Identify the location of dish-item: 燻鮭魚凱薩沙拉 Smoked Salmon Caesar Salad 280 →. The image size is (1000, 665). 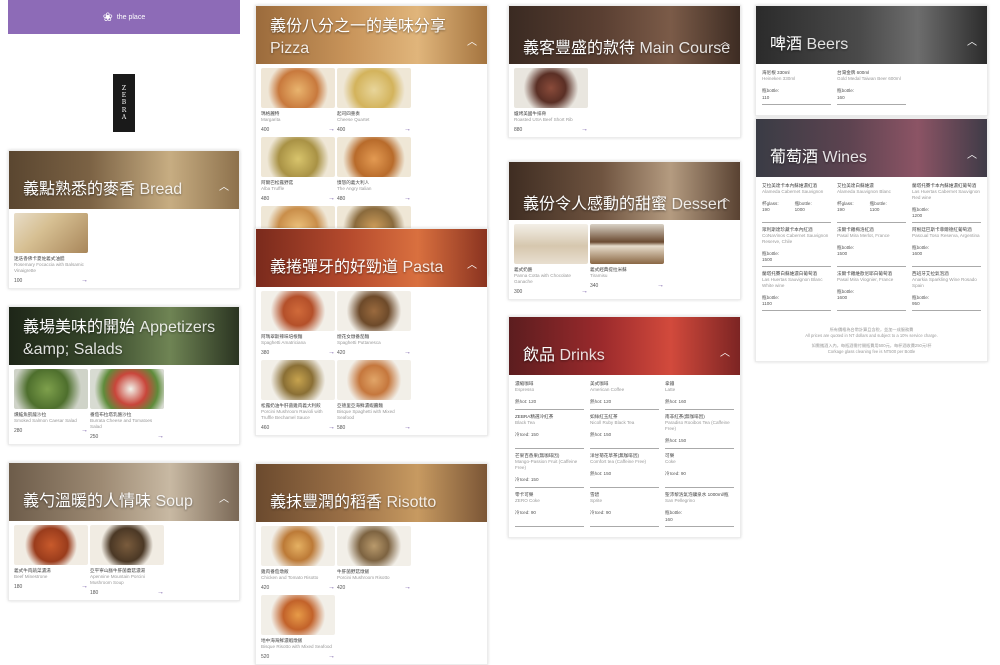
(51, 404).